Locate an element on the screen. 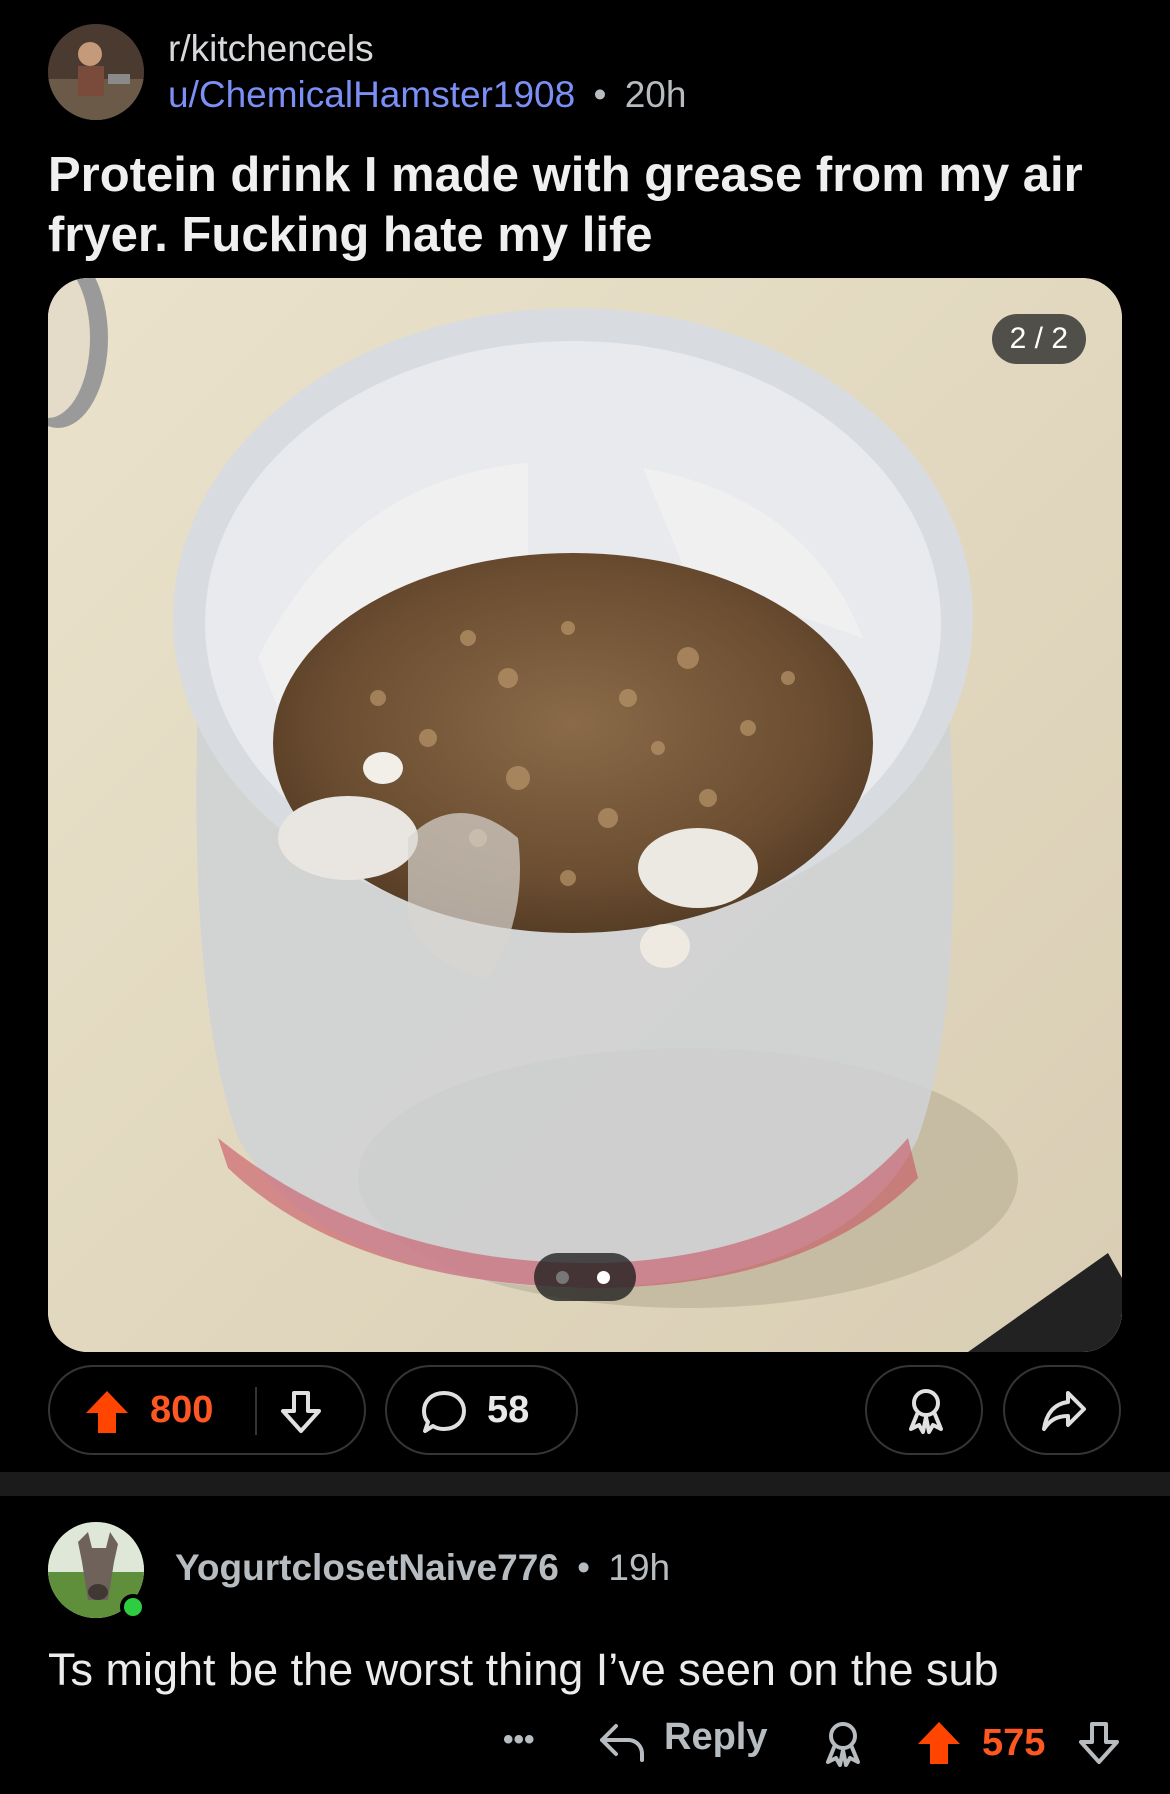 The image size is (1170, 1794). comment-author-line: YogurtclosetNaive776 • 19h is located at coordinates (422, 1568).